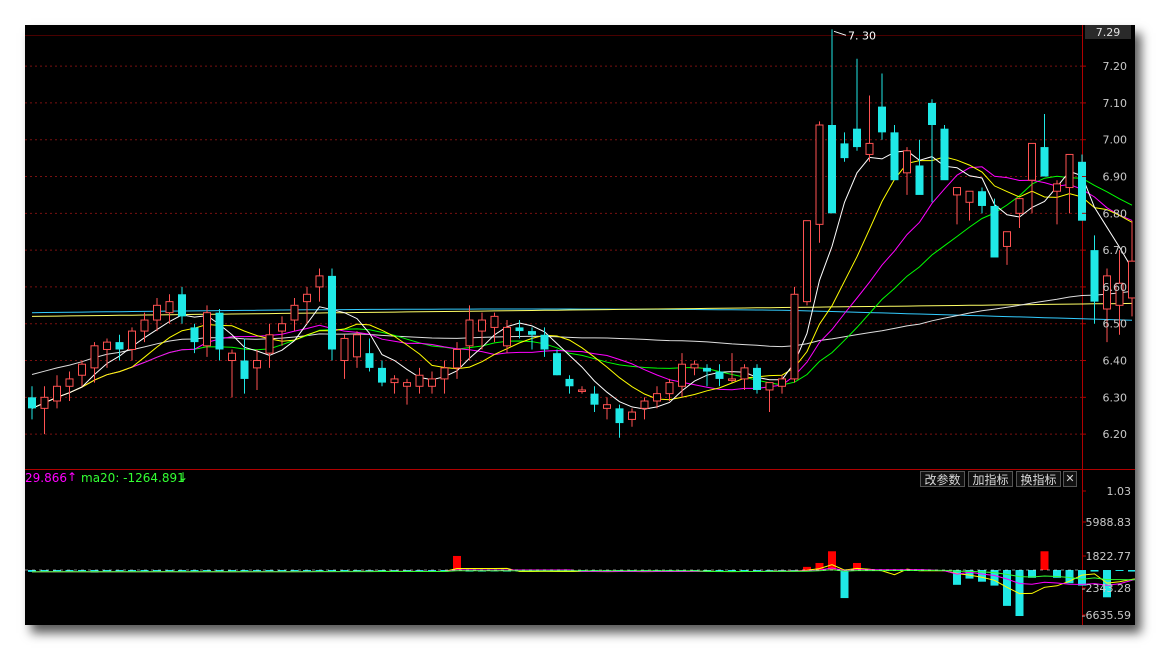 This screenshot has height=651, width=1161. What do you see at coordinates (942, 479) in the screenshot?
I see `edit-params-button: 改参数` at bounding box center [942, 479].